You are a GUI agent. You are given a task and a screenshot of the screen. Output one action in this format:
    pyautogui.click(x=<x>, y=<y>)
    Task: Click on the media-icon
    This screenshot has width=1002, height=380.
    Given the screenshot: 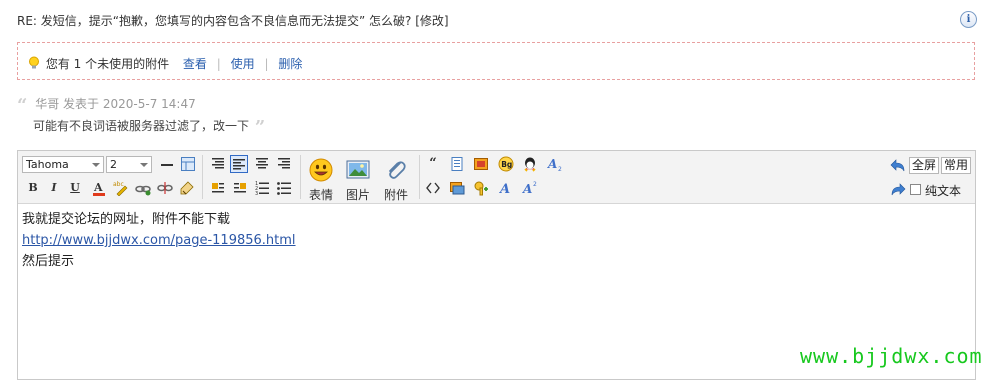 What is the action you would take?
    pyautogui.click(x=457, y=188)
    